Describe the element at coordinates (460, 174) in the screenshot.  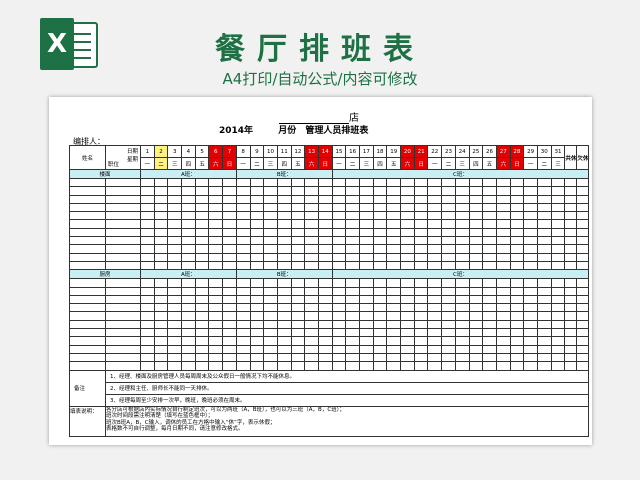
I see `section1-shift-c: C班：` at that location.